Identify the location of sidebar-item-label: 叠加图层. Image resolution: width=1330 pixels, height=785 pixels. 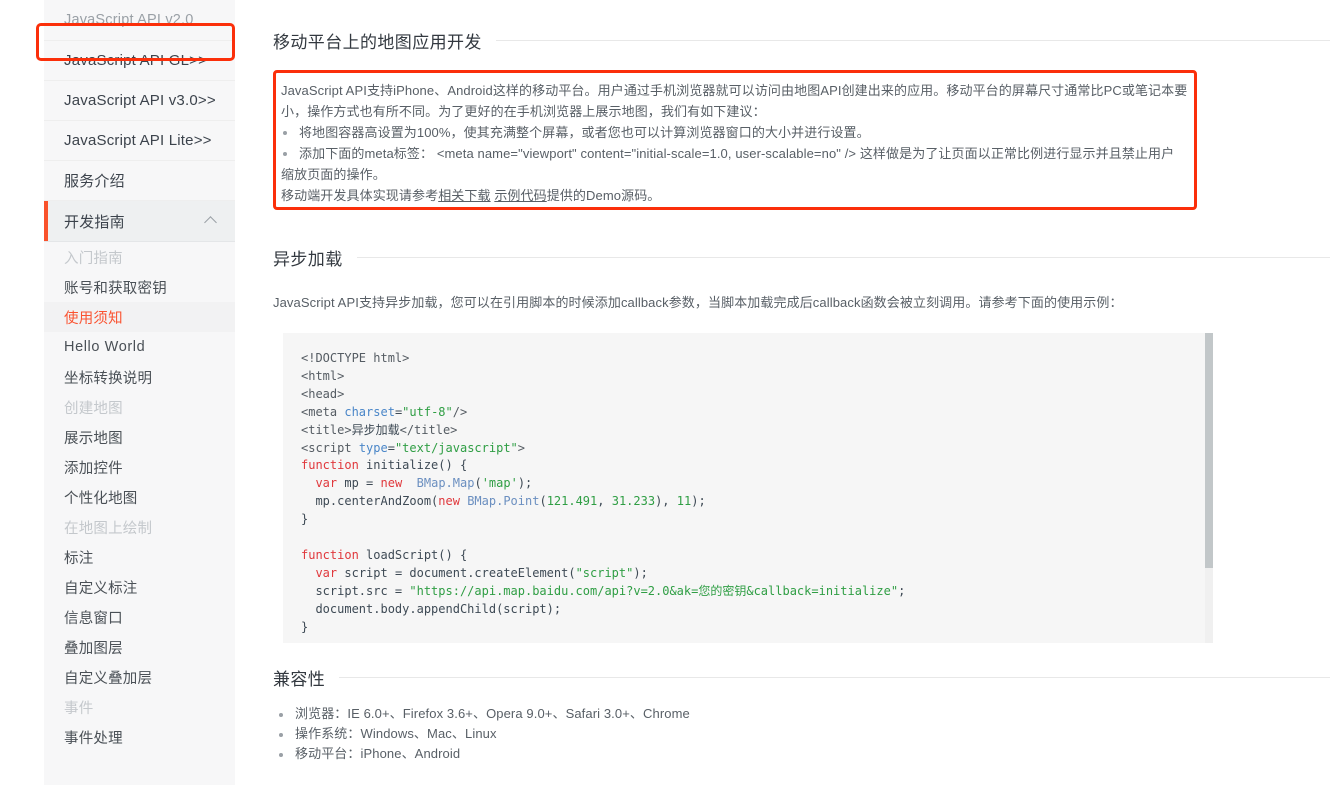
(93, 648).